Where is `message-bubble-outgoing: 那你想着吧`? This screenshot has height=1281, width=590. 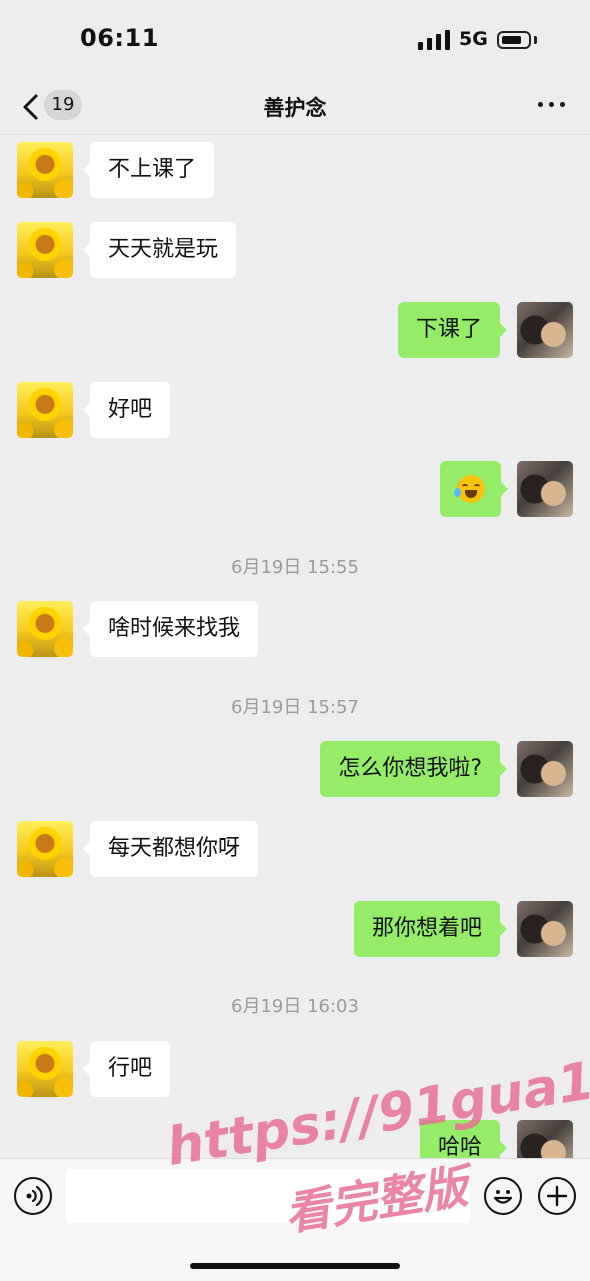 message-bubble-outgoing: 那你想着吧 is located at coordinates (430, 929).